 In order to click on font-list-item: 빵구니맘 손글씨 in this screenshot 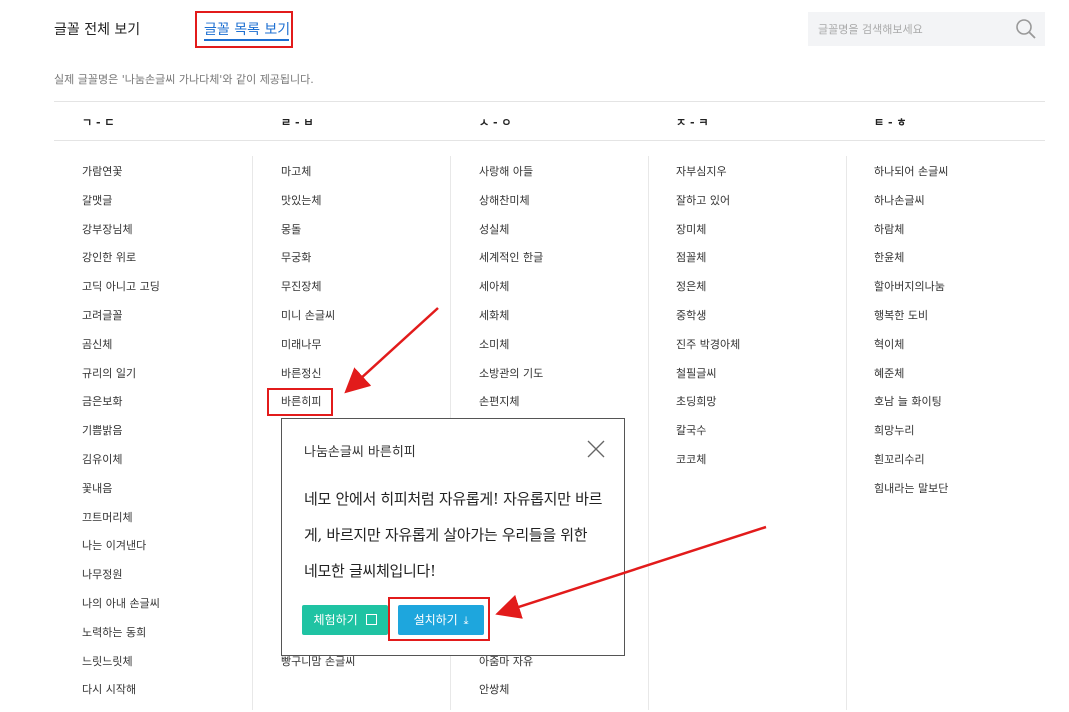, I will do `click(318, 669)`.